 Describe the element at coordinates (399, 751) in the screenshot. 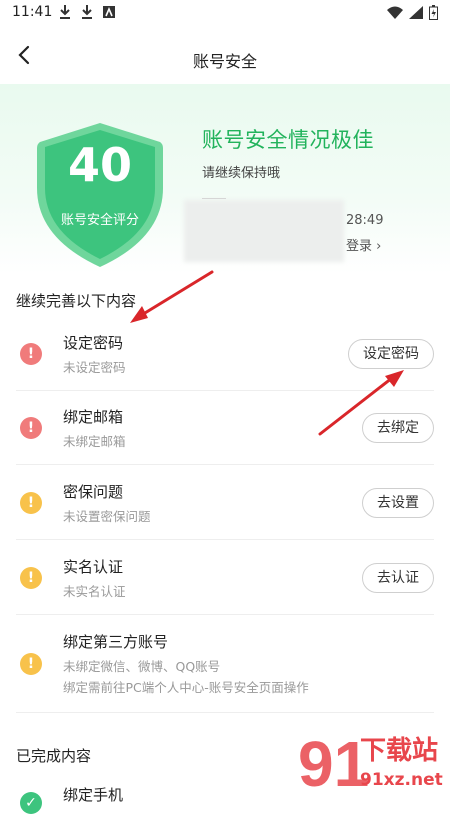

I see `watermark-brand: 下载站` at that location.